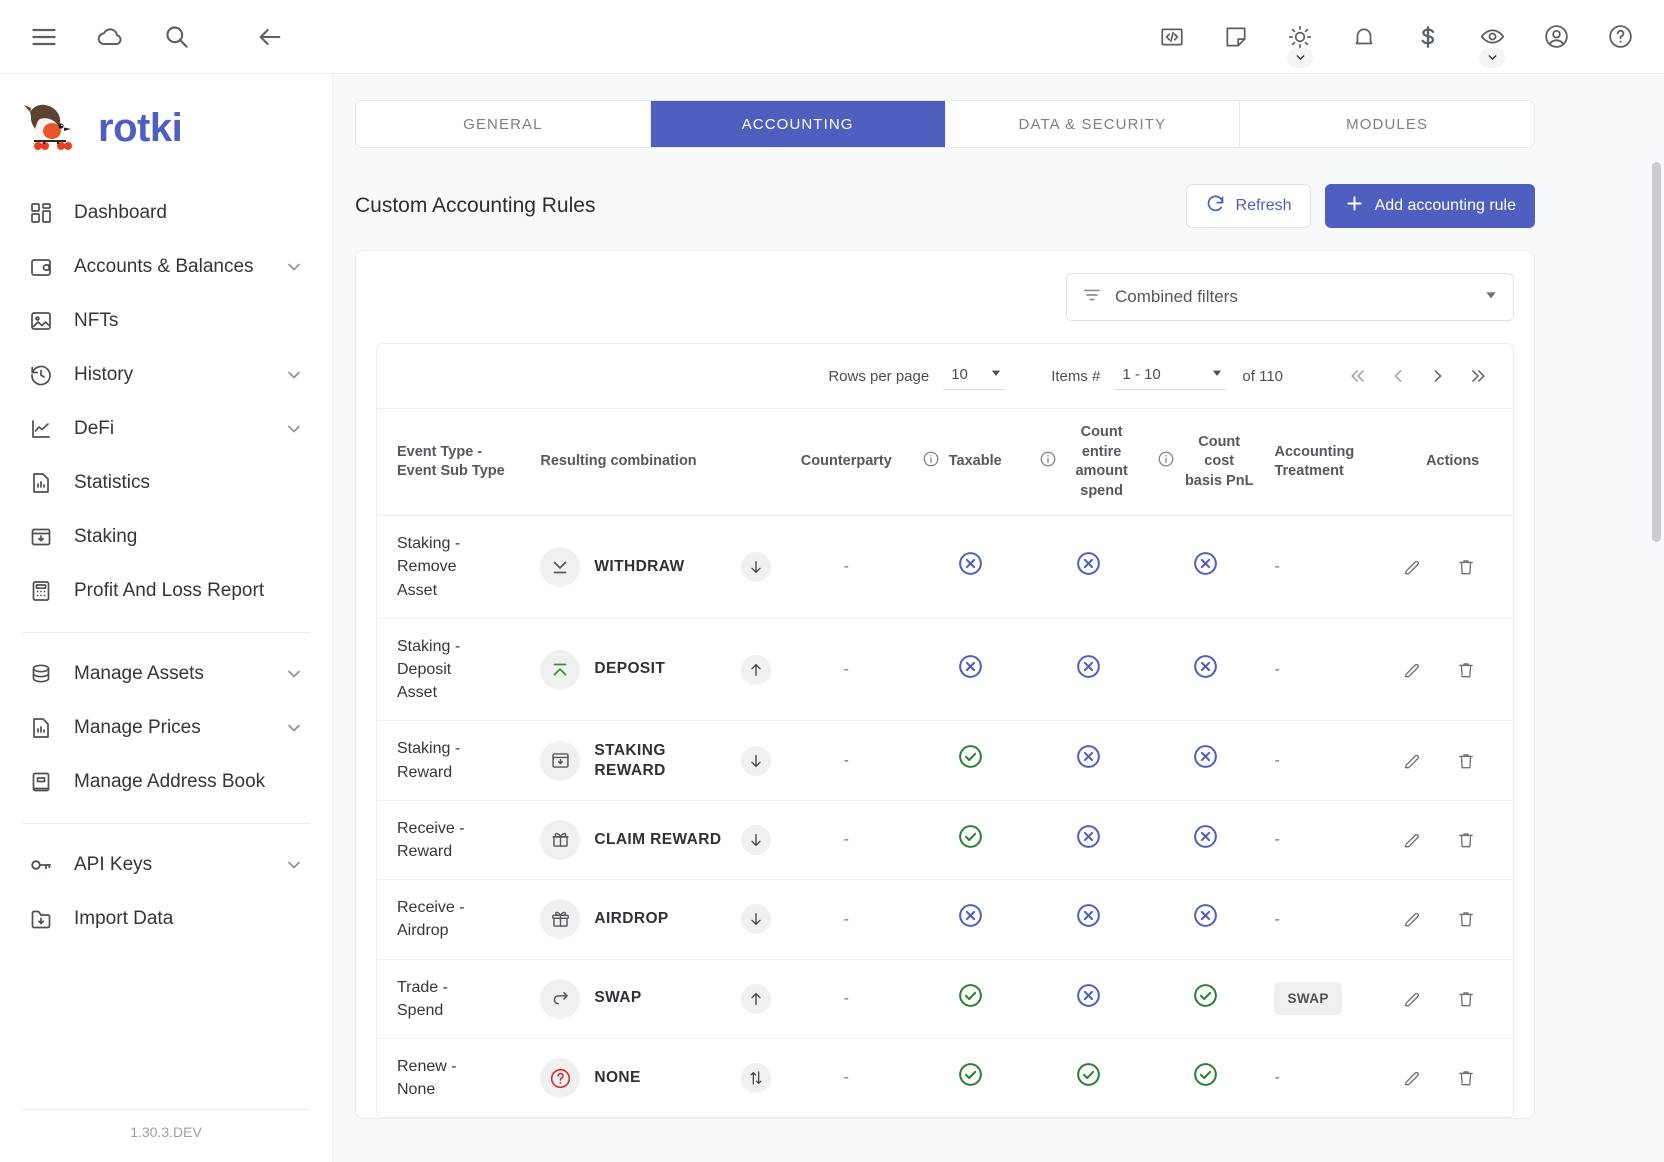 This screenshot has height=1162, width=1664. Describe the element at coordinates (1492, 57) in the screenshot. I see `eye-chevron-down-icon` at that location.